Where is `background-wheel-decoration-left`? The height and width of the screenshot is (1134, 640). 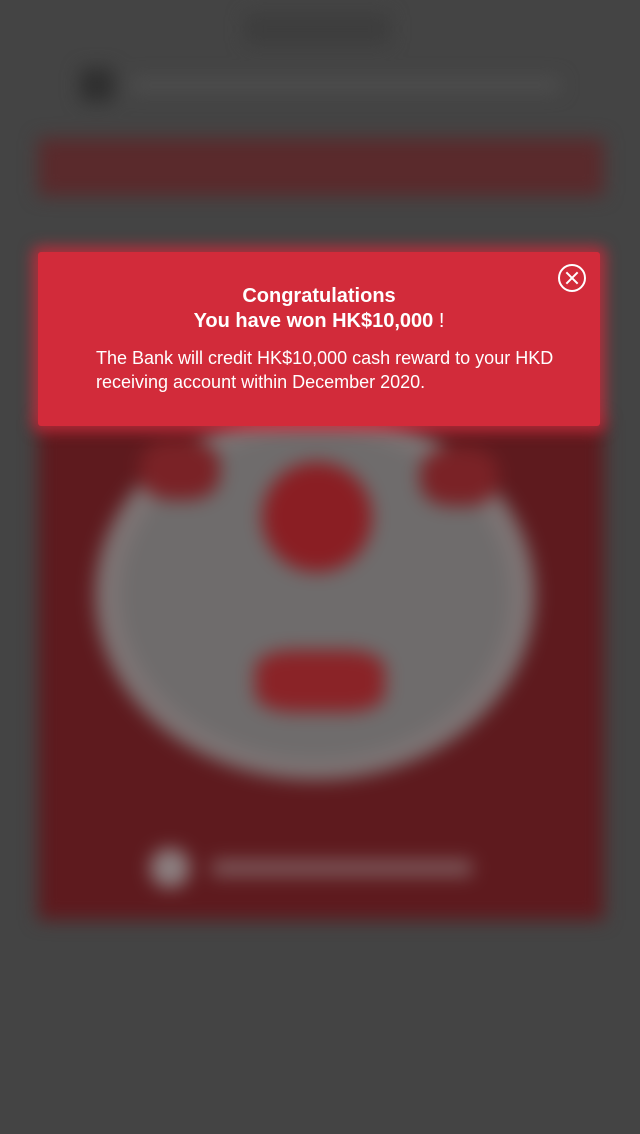 background-wheel-decoration-left is located at coordinates (180, 470).